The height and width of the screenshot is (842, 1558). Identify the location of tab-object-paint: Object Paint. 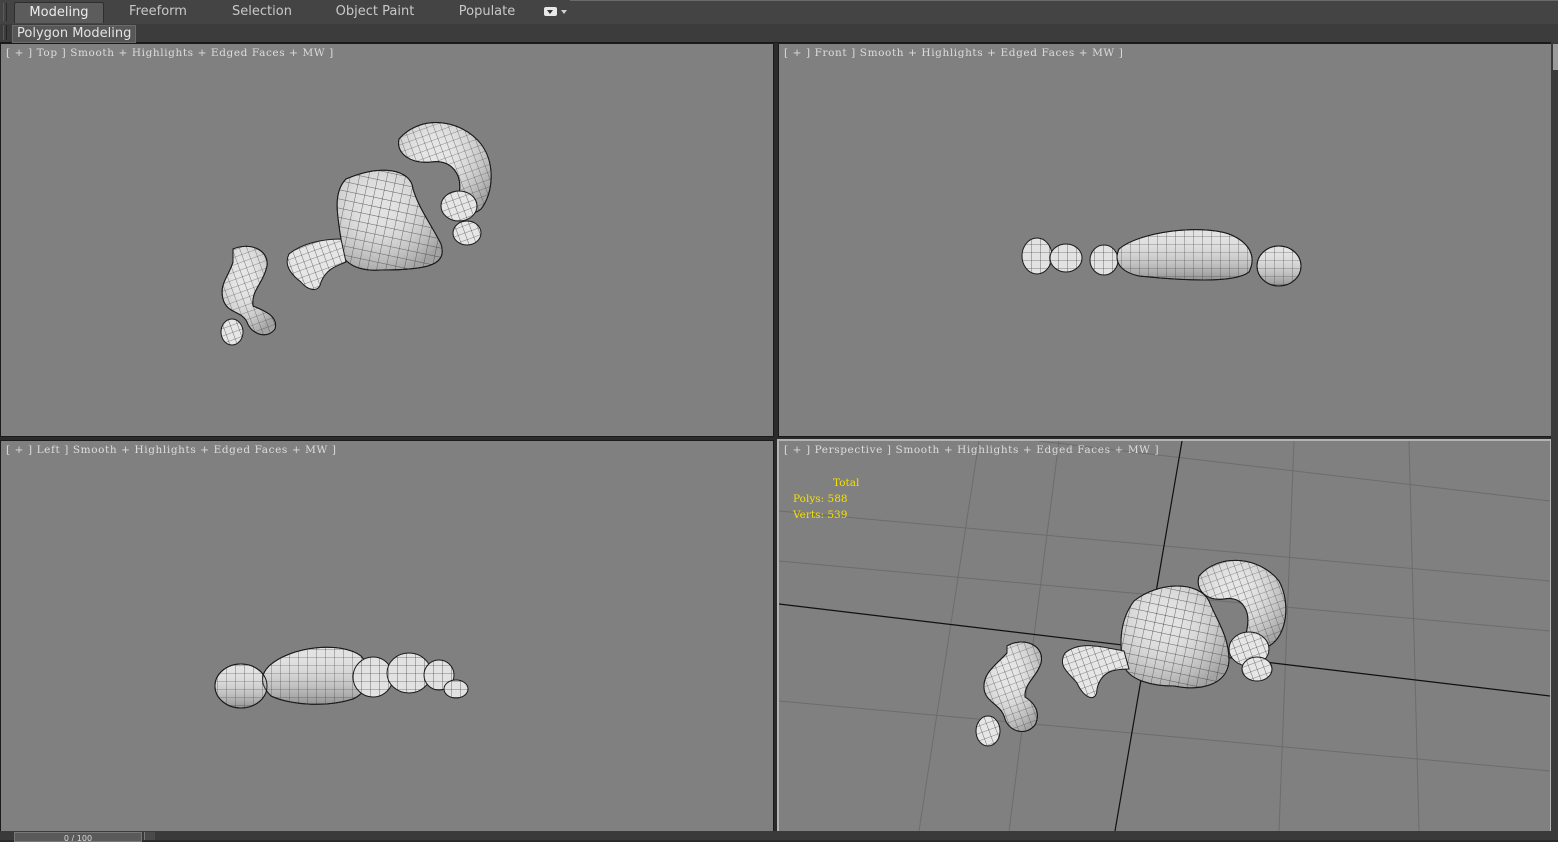
(375, 12).